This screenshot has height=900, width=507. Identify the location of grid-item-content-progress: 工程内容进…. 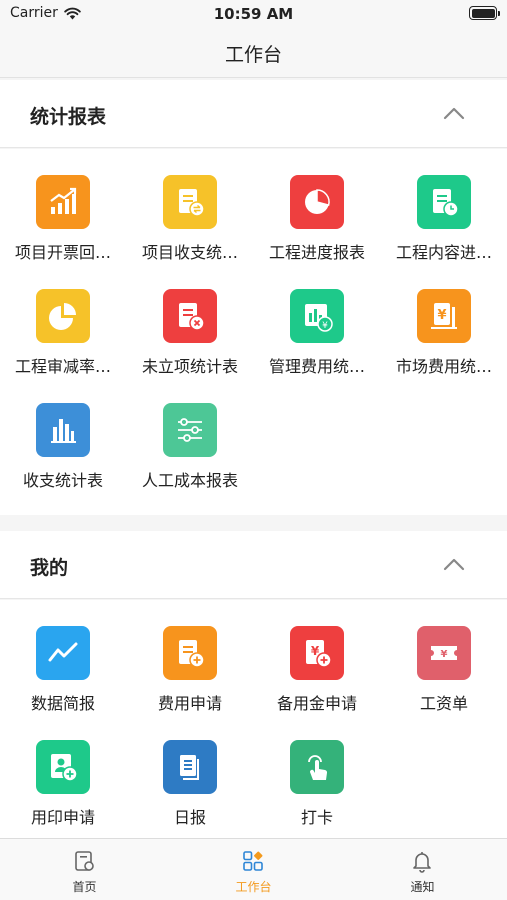
(444, 225).